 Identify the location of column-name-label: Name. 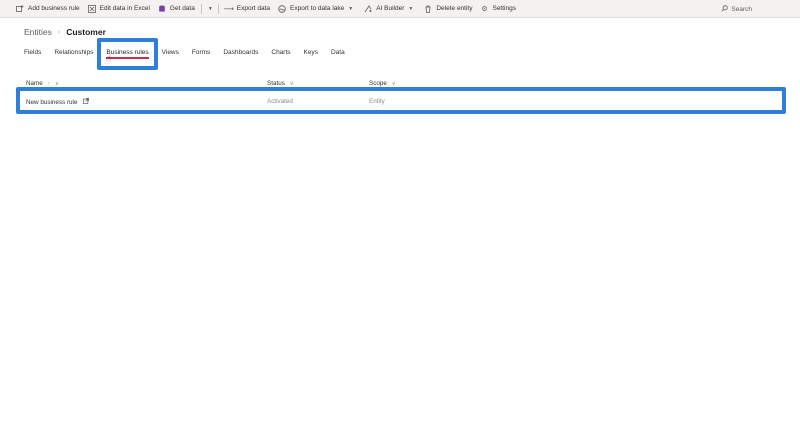
(34, 83).